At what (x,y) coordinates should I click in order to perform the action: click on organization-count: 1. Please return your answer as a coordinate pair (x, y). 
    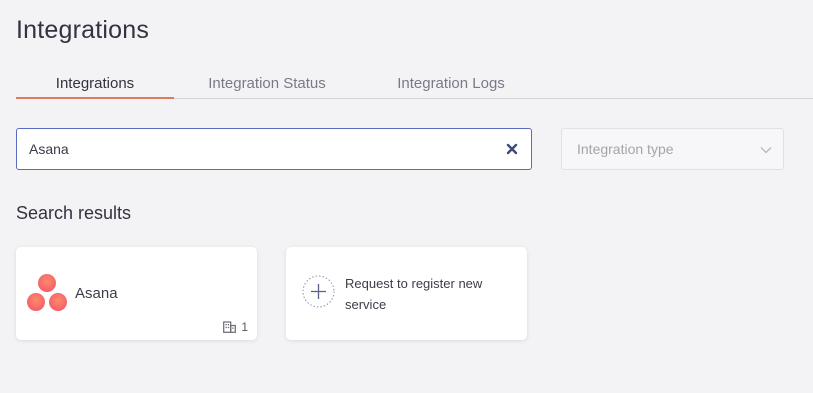
    Looking at the image, I should click on (235, 327).